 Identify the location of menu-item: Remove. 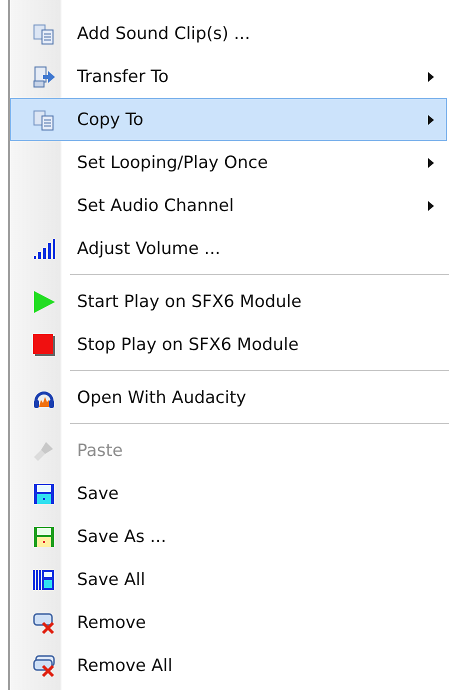
(228, 622).